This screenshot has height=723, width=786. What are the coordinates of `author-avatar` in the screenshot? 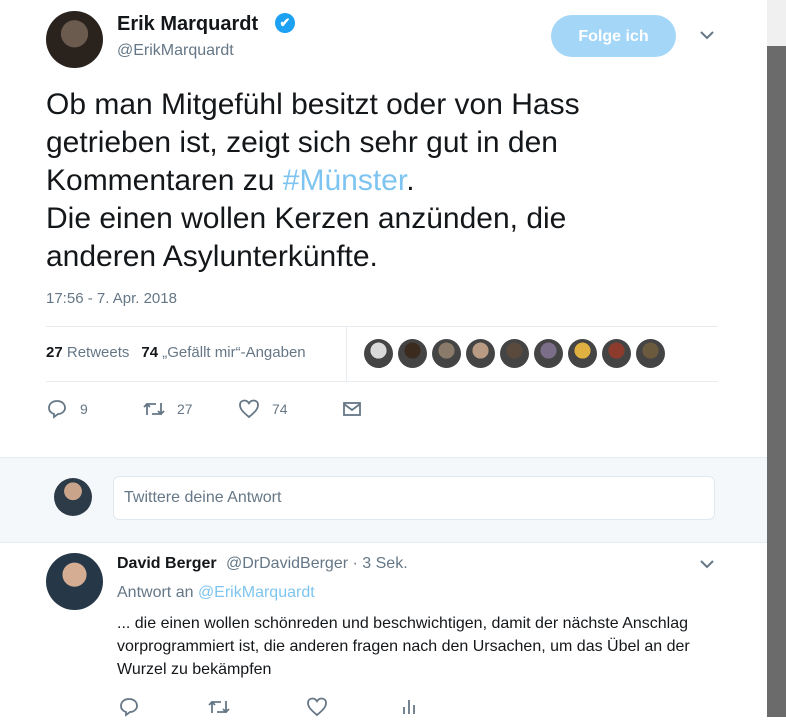 It's located at (74, 39).